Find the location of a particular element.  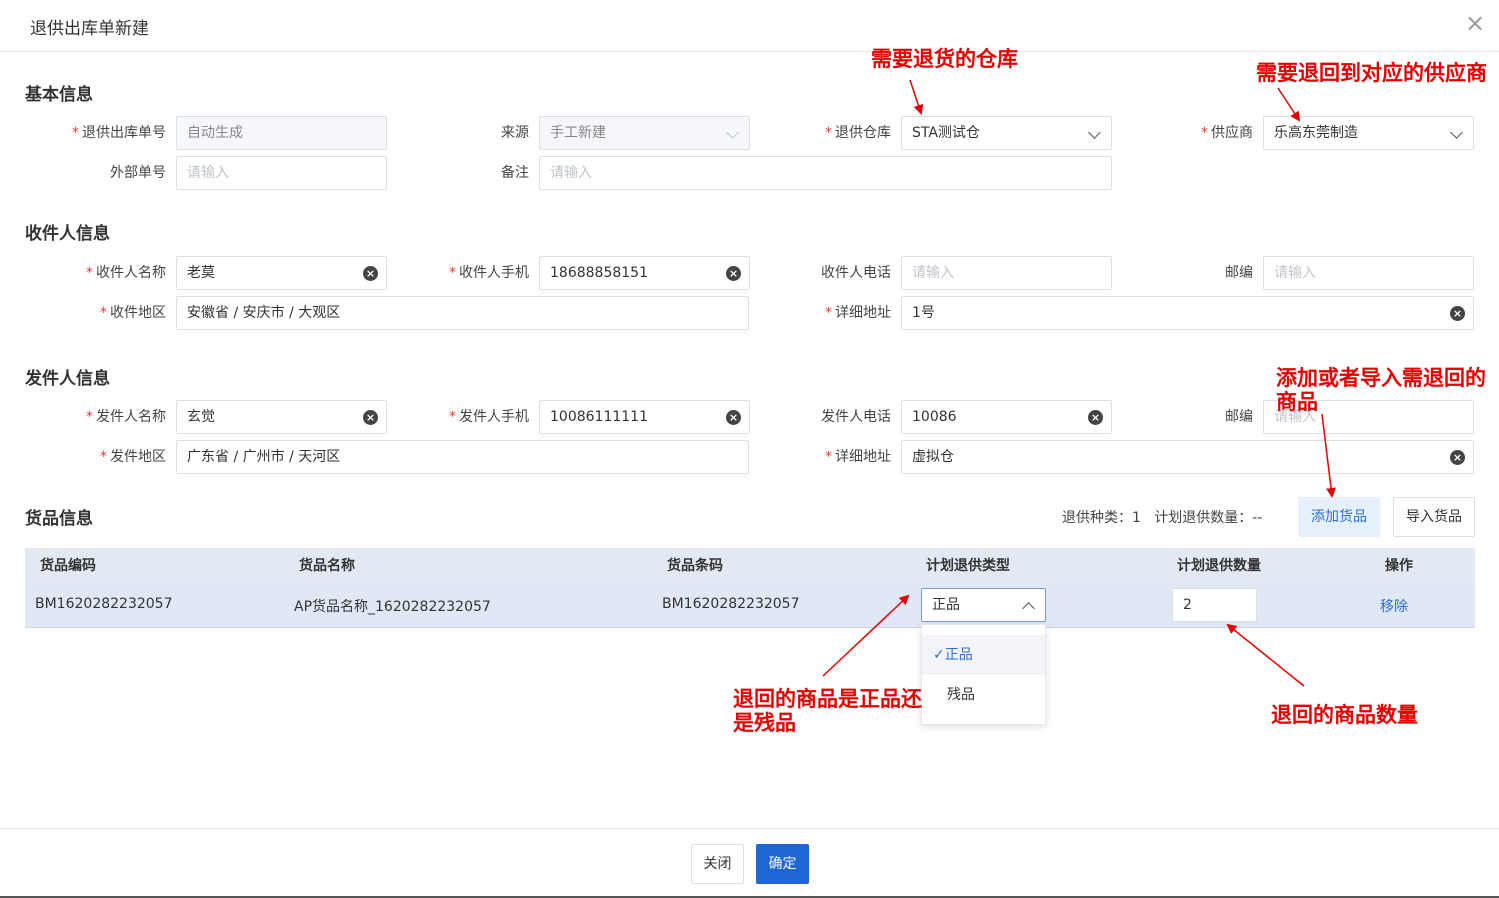

arrow-quantity is located at coordinates (1265, 655).